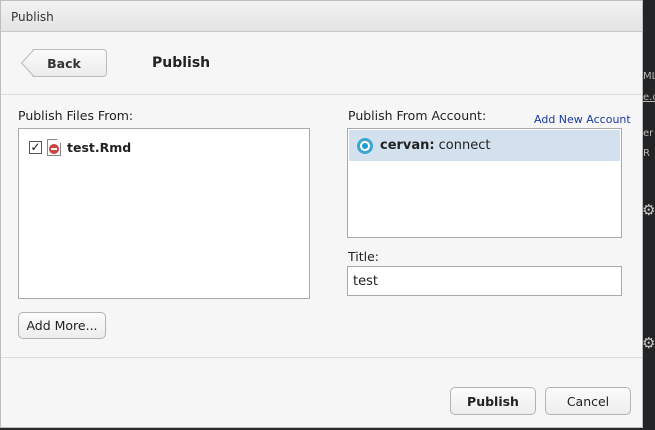 Image resolution: width=655 pixels, height=430 pixels. I want to click on file-checkbox: ✓, so click(35, 147).